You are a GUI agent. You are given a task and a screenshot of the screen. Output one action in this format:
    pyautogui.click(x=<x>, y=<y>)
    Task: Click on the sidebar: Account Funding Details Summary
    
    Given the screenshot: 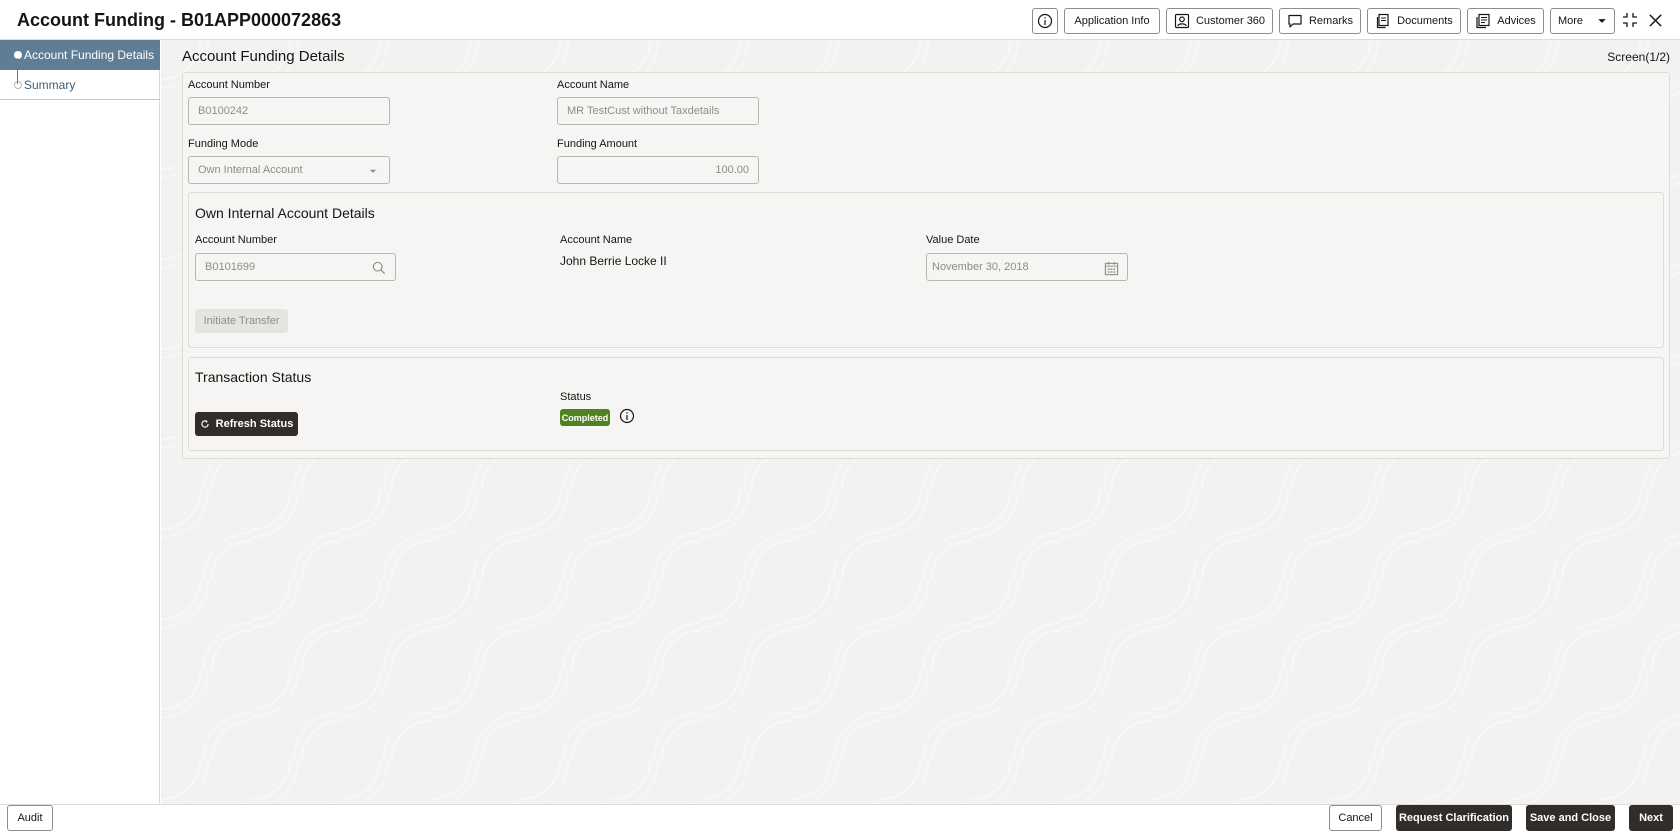 What is the action you would take?
    pyautogui.click(x=80, y=422)
    